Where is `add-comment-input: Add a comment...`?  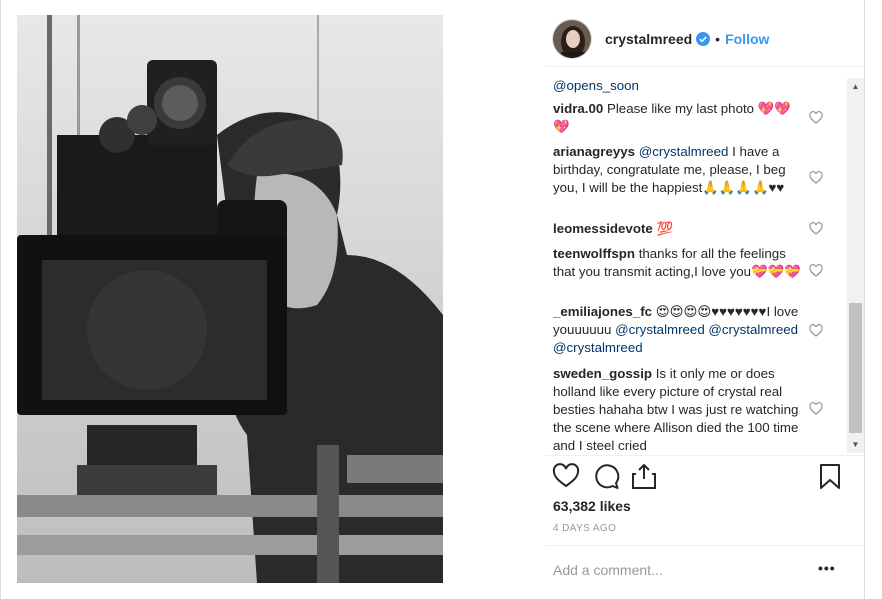
add-comment-input: Add a comment... is located at coordinates (608, 570).